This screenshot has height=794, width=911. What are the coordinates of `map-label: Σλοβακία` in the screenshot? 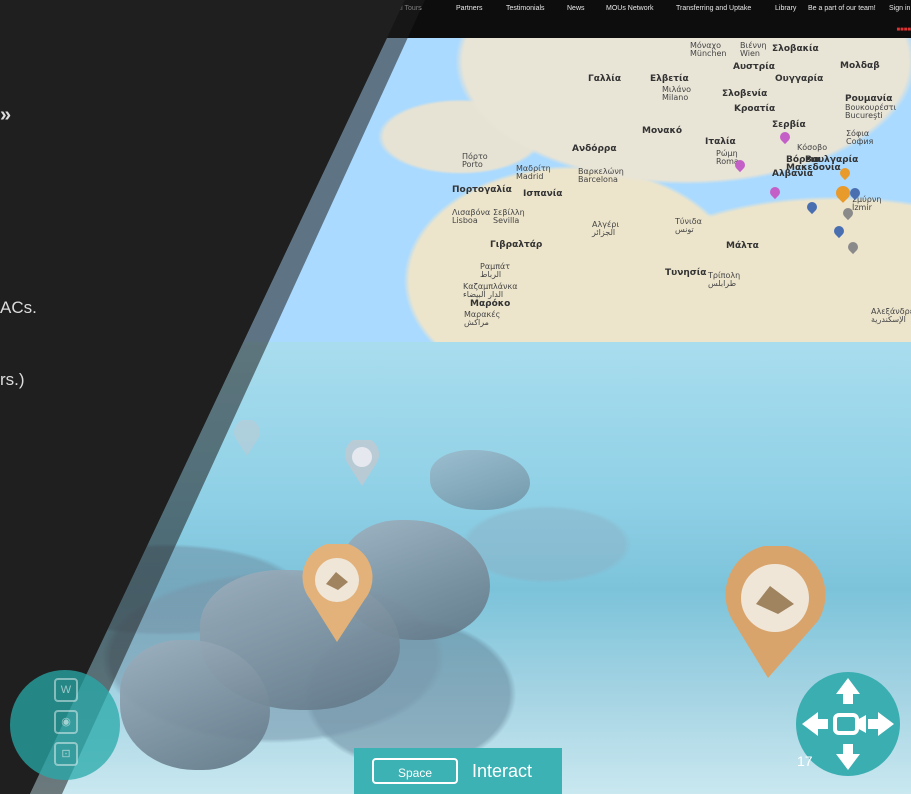 It's located at (795, 49).